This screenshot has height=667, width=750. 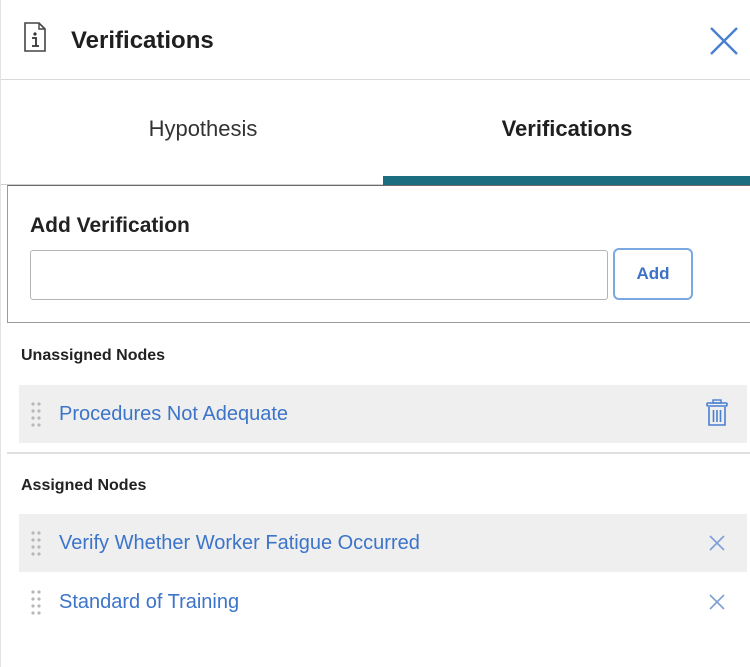 What do you see at coordinates (383, 602) in the screenshot?
I see `assigned-node-row: Standard of Training` at bounding box center [383, 602].